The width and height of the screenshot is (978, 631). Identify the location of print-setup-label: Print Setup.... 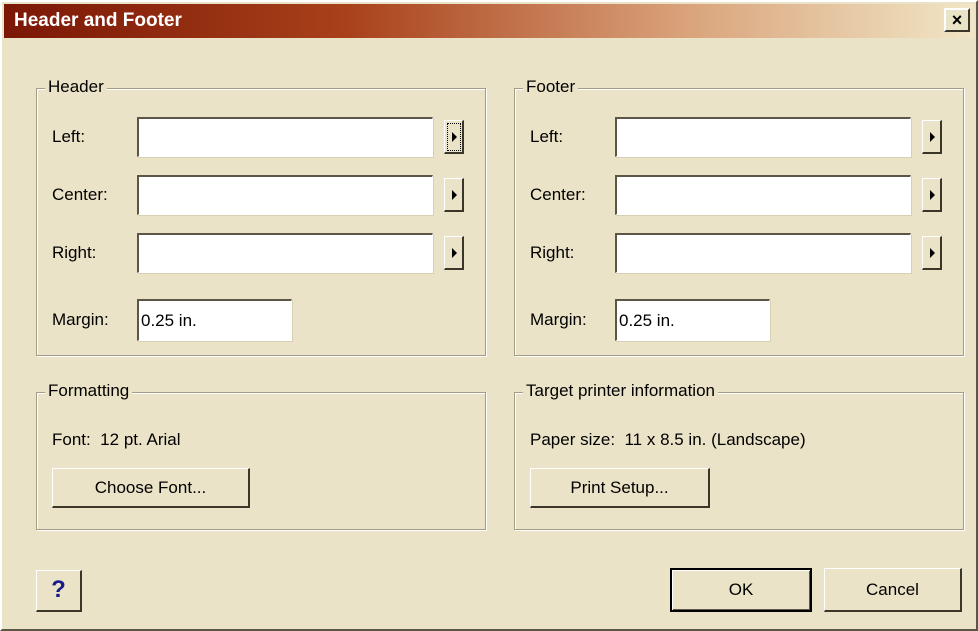
(619, 487).